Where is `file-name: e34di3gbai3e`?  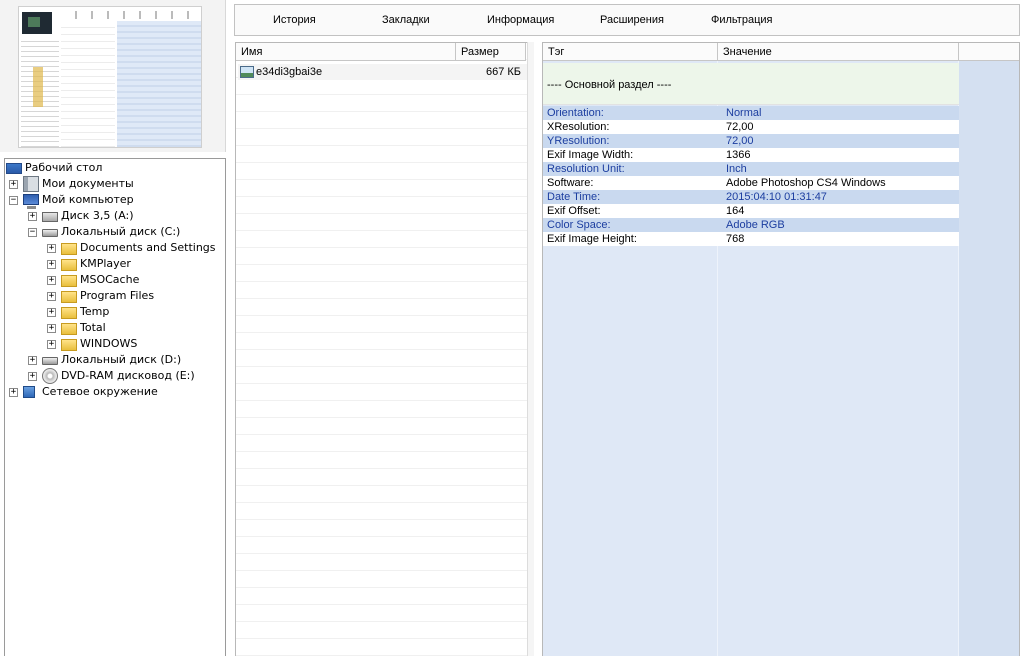 file-name: e34di3gbai3e is located at coordinates (289, 72).